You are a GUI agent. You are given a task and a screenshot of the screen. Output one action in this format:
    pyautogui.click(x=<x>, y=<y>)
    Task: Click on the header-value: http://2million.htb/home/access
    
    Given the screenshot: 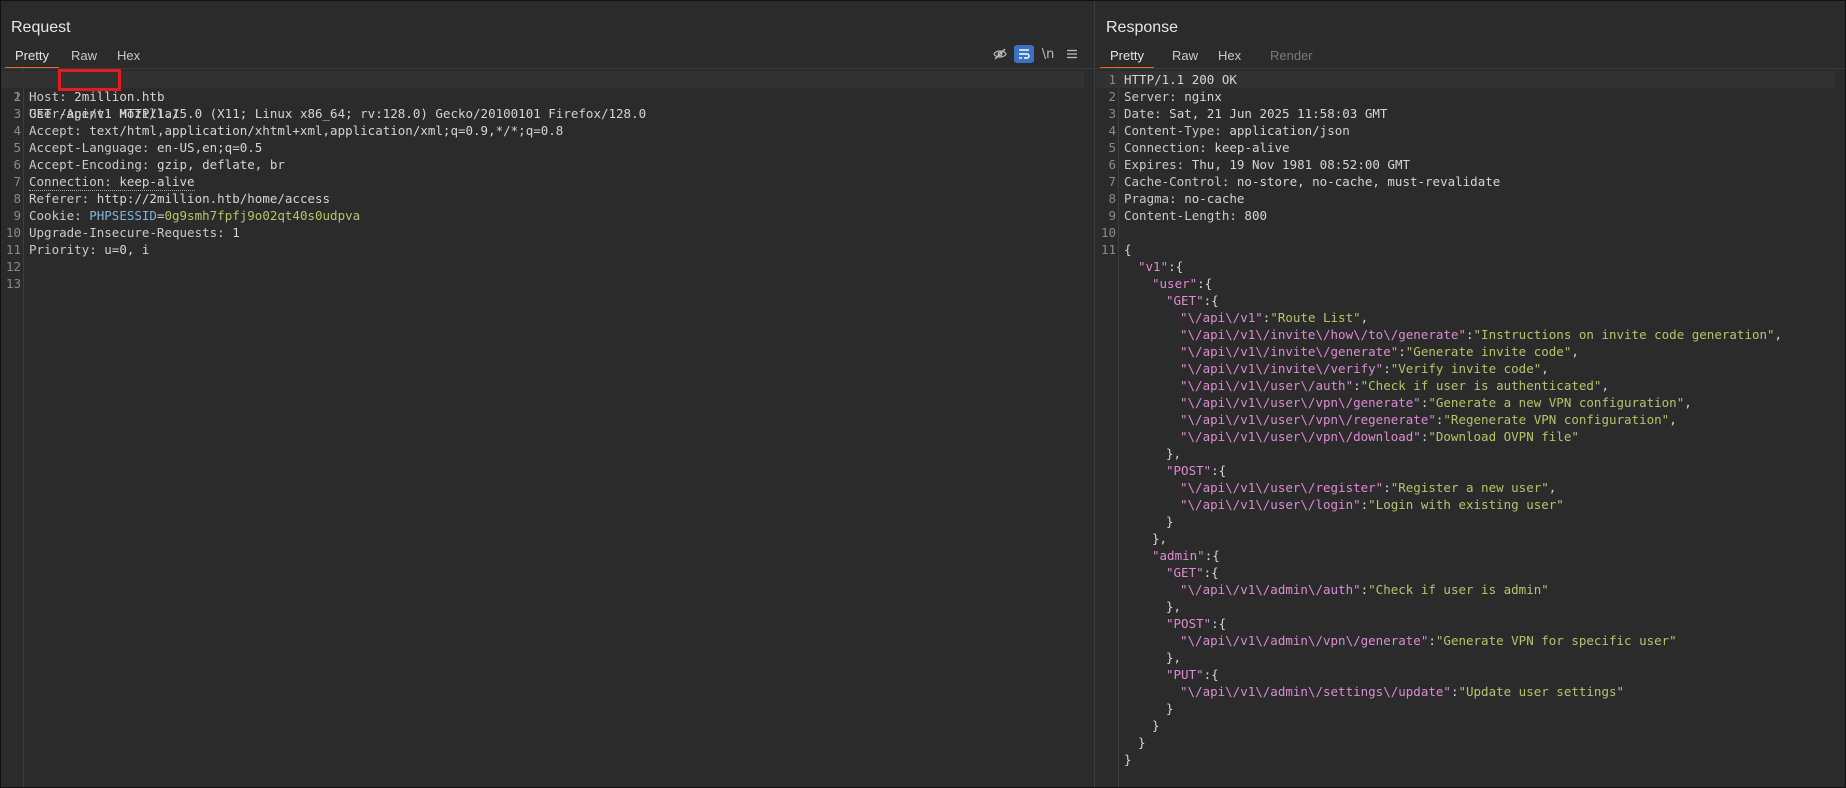 What is the action you would take?
    pyautogui.click(x=213, y=198)
    